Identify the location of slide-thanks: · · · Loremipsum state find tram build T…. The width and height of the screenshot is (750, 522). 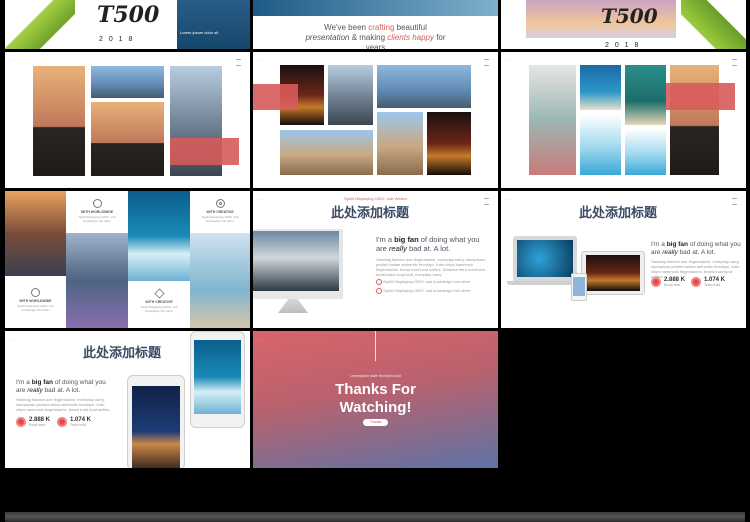
(375, 399).